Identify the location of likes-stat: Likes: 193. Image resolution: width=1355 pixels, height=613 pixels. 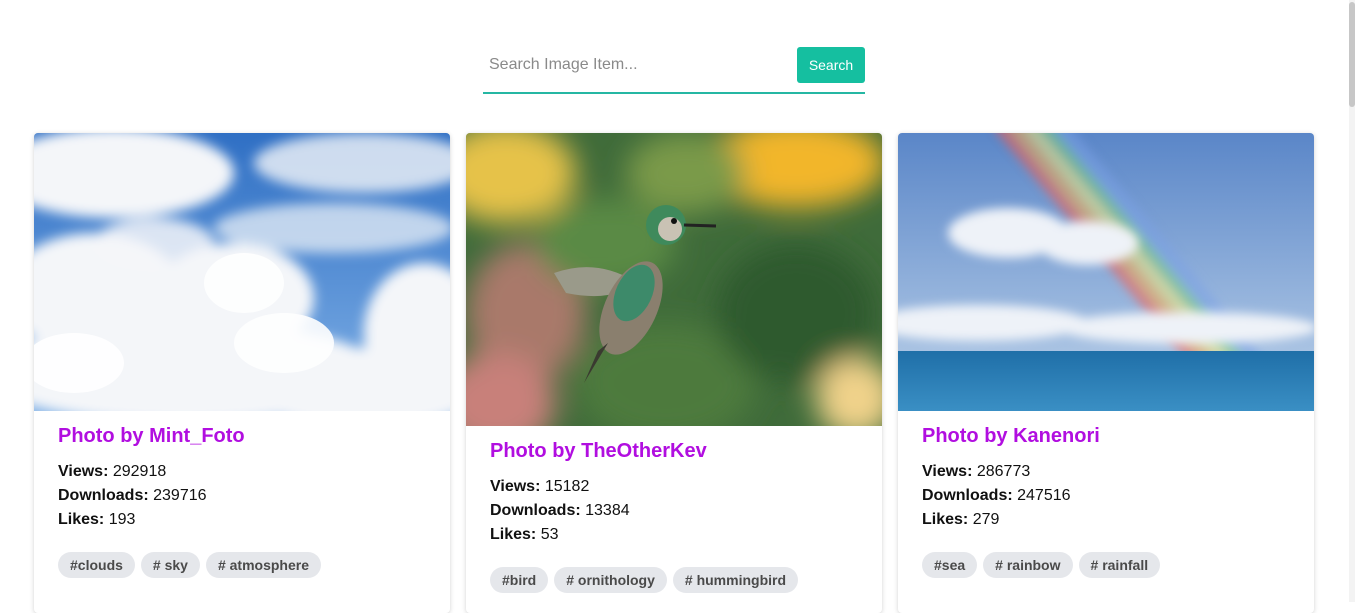
(97, 519).